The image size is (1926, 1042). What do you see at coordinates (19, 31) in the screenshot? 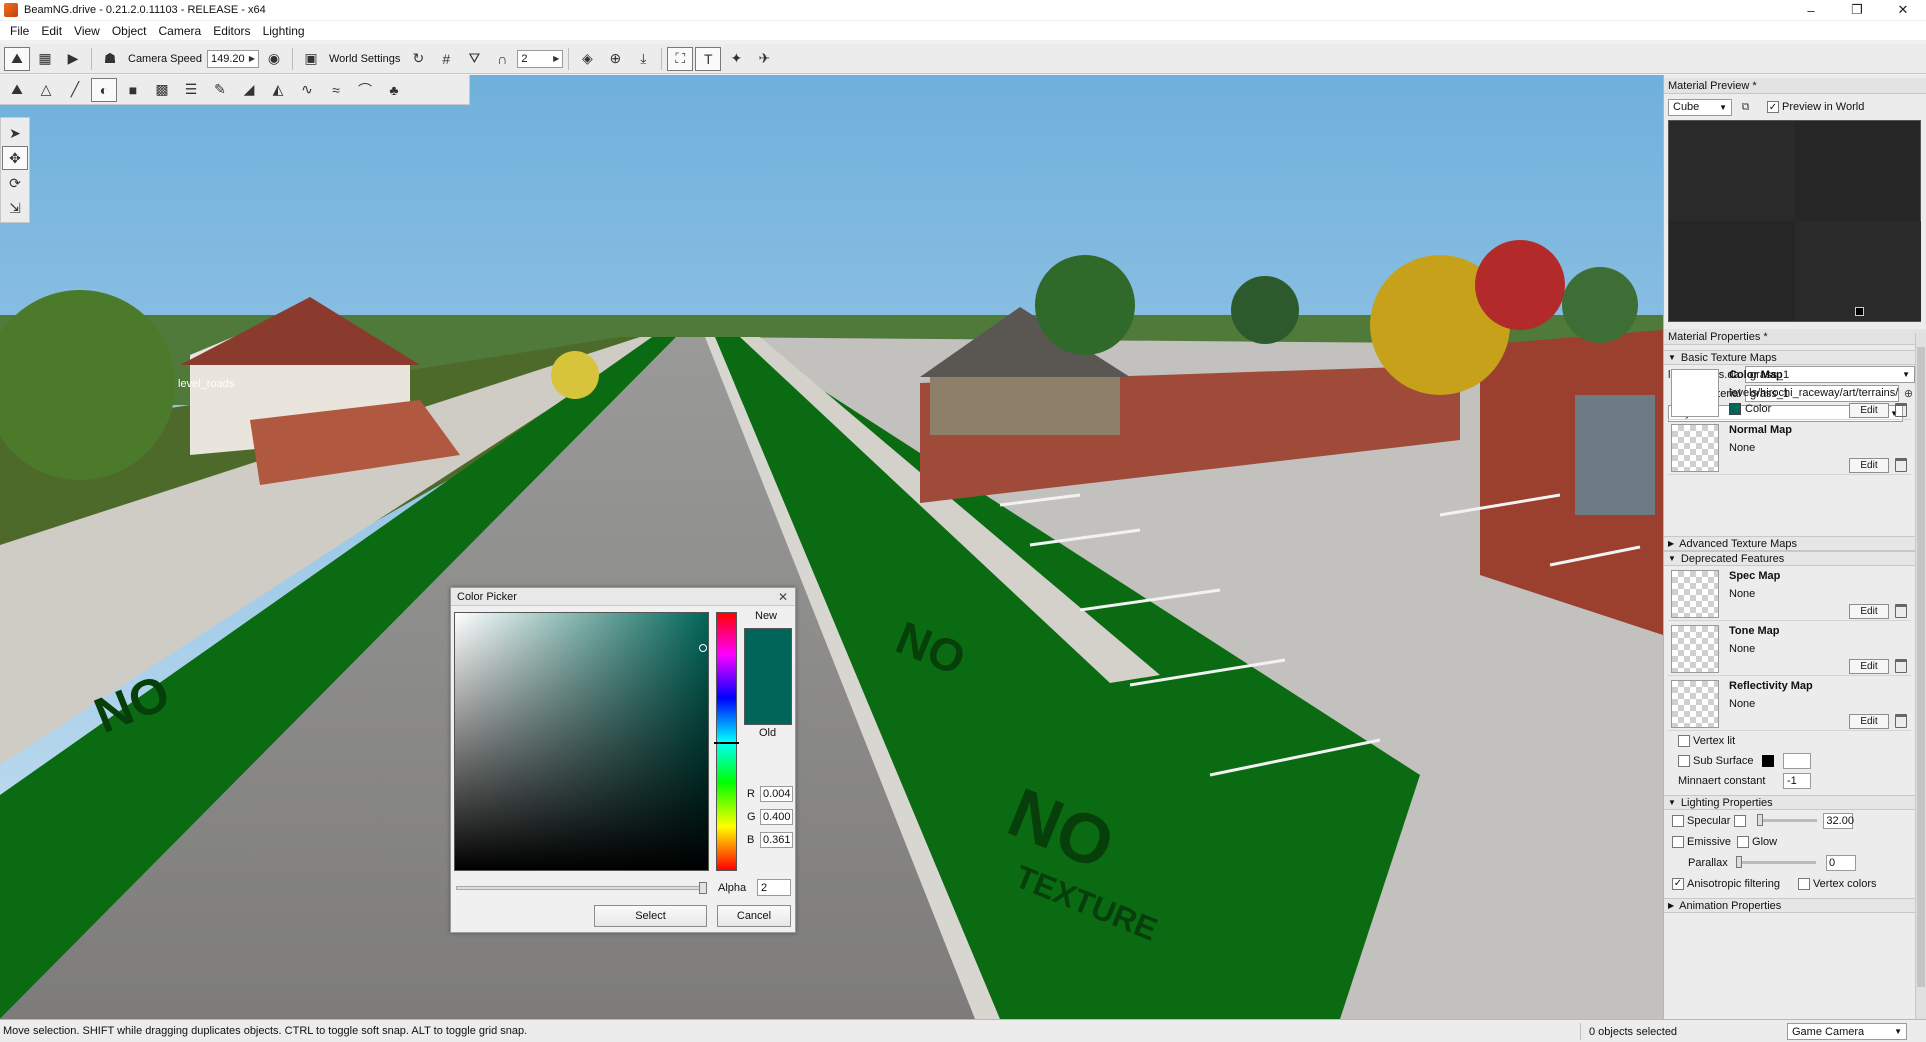
I see `menu-file: File` at bounding box center [19, 31].